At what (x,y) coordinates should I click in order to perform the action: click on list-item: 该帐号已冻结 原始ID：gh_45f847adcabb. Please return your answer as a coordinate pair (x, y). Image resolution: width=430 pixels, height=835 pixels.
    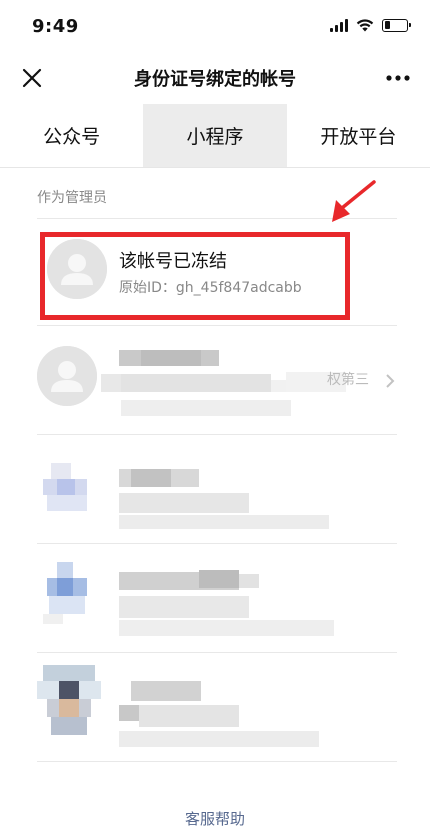
    Looking at the image, I should click on (217, 272).